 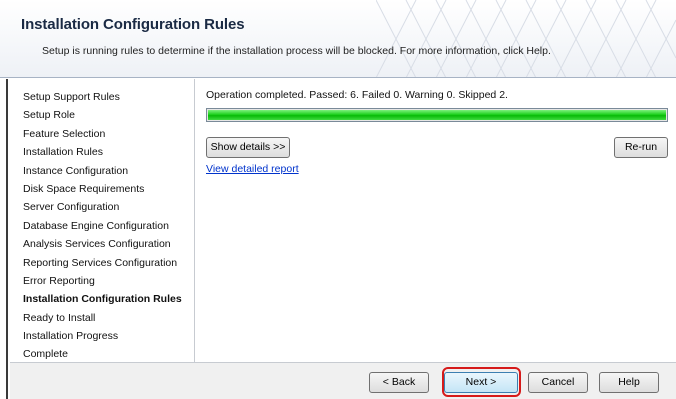 What do you see at coordinates (63, 152) in the screenshot?
I see `sidebar-item-installation-rules: Installation Rules` at bounding box center [63, 152].